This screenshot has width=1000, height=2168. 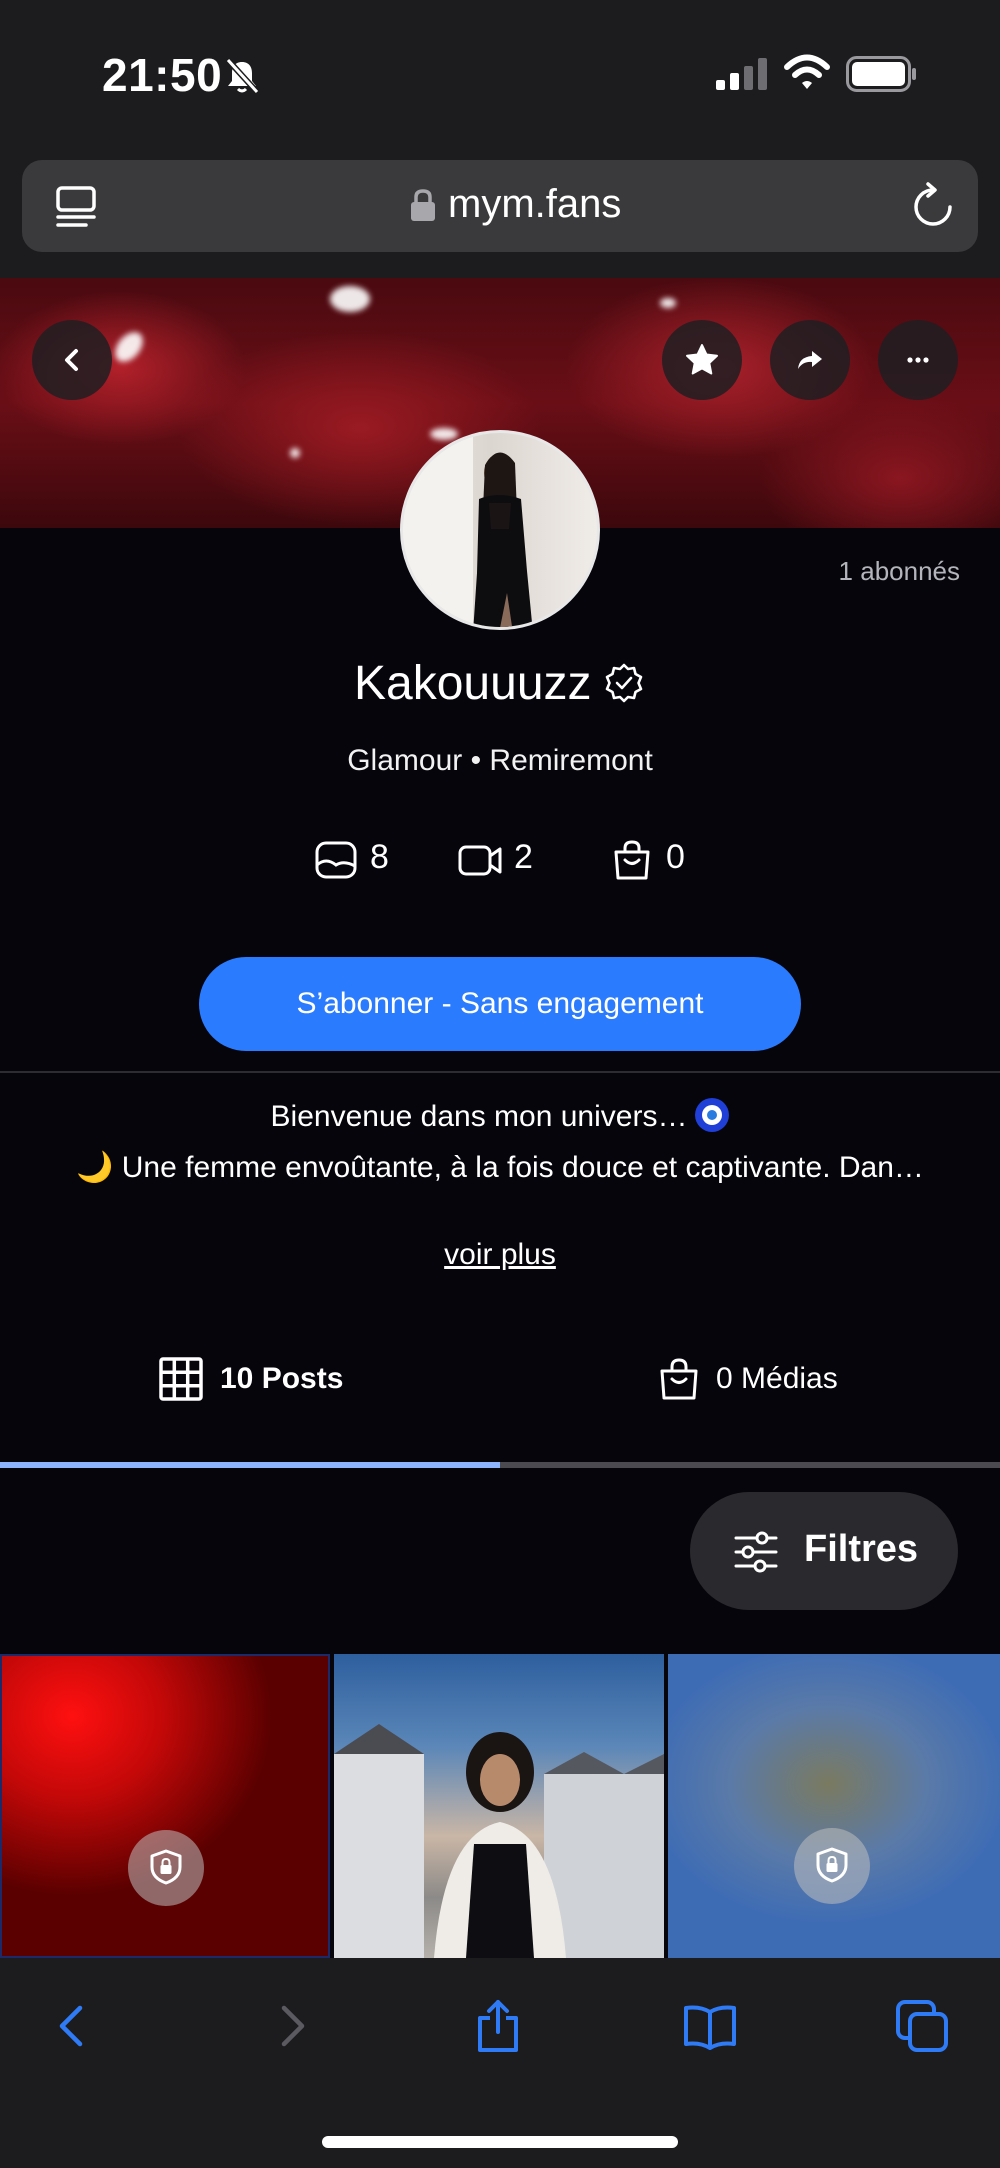 I want to click on status-bar: 21:50, so click(x=500, y=75).